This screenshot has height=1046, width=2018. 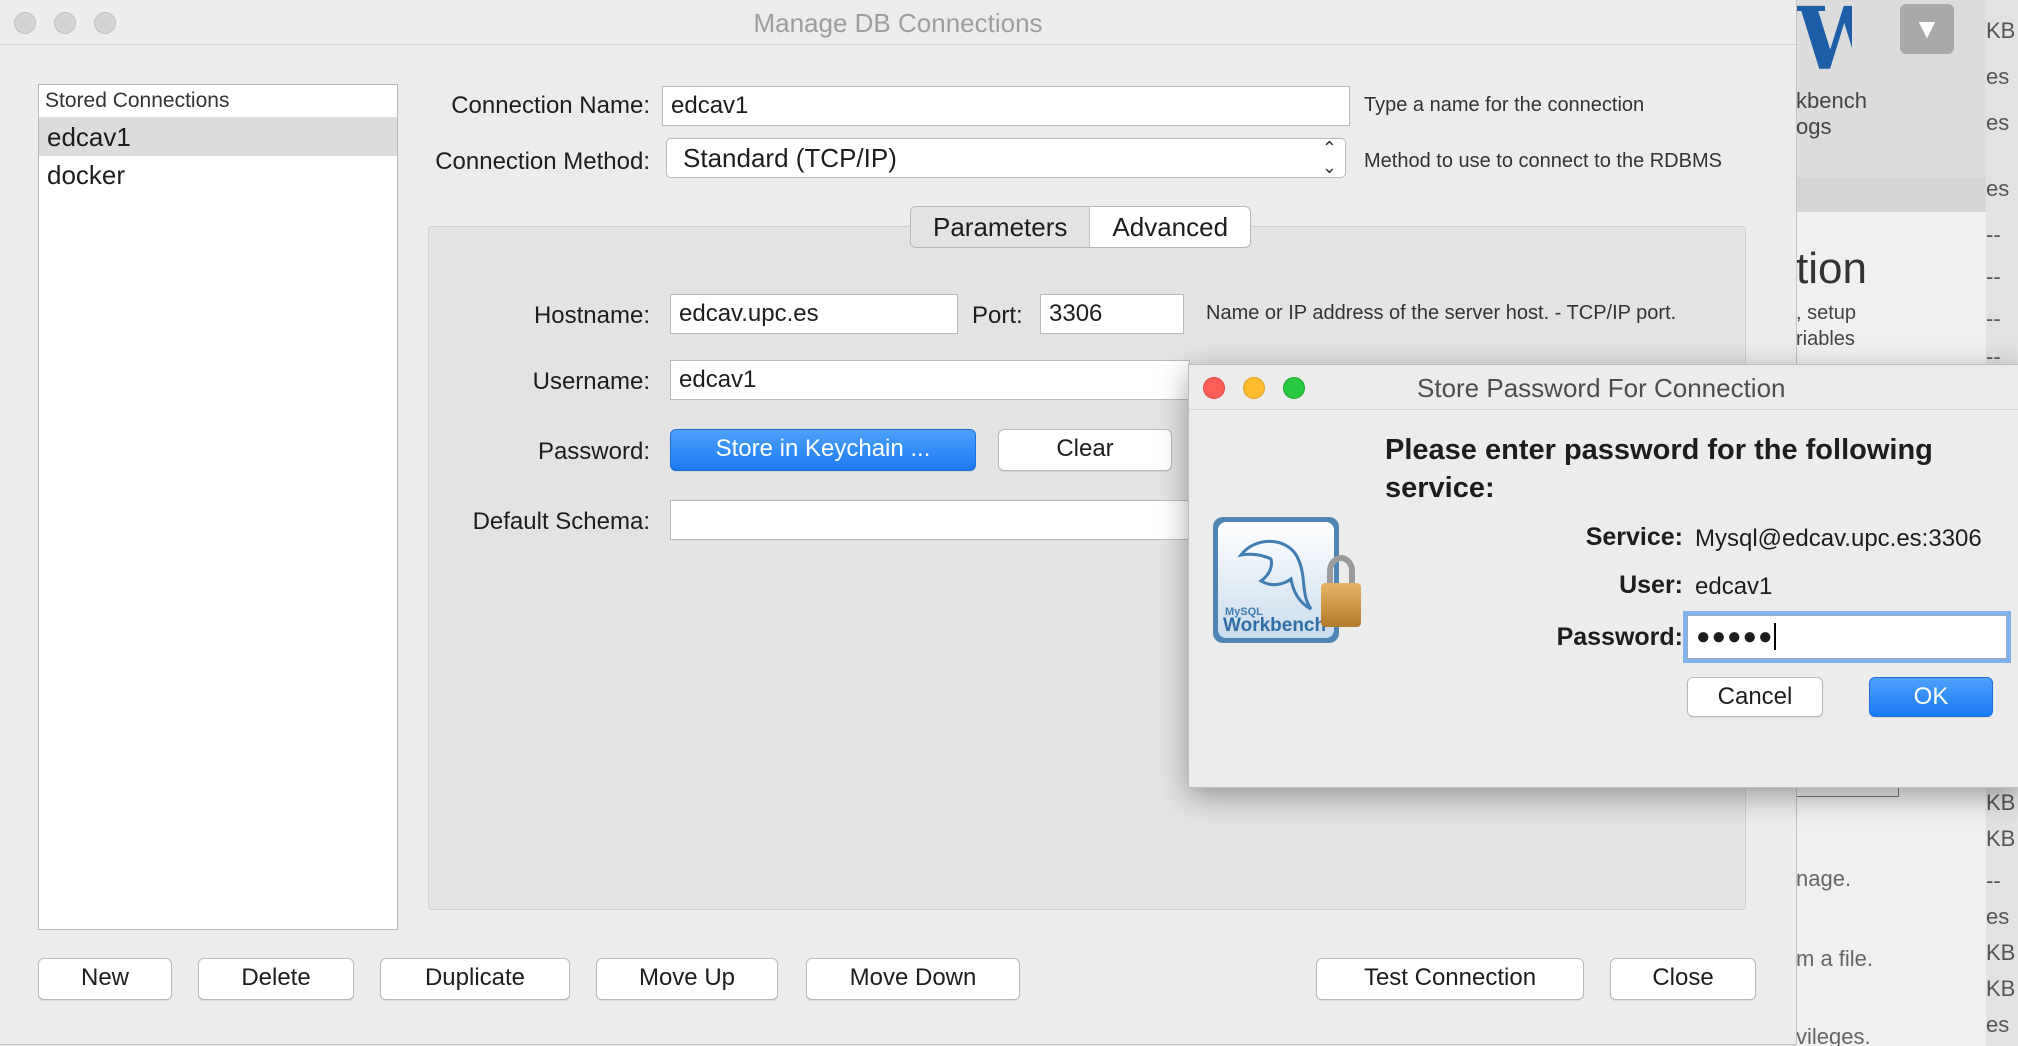 What do you see at coordinates (591, 315) in the screenshot?
I see `hostname-label: Hostname:` at bounding box center [591, 315].